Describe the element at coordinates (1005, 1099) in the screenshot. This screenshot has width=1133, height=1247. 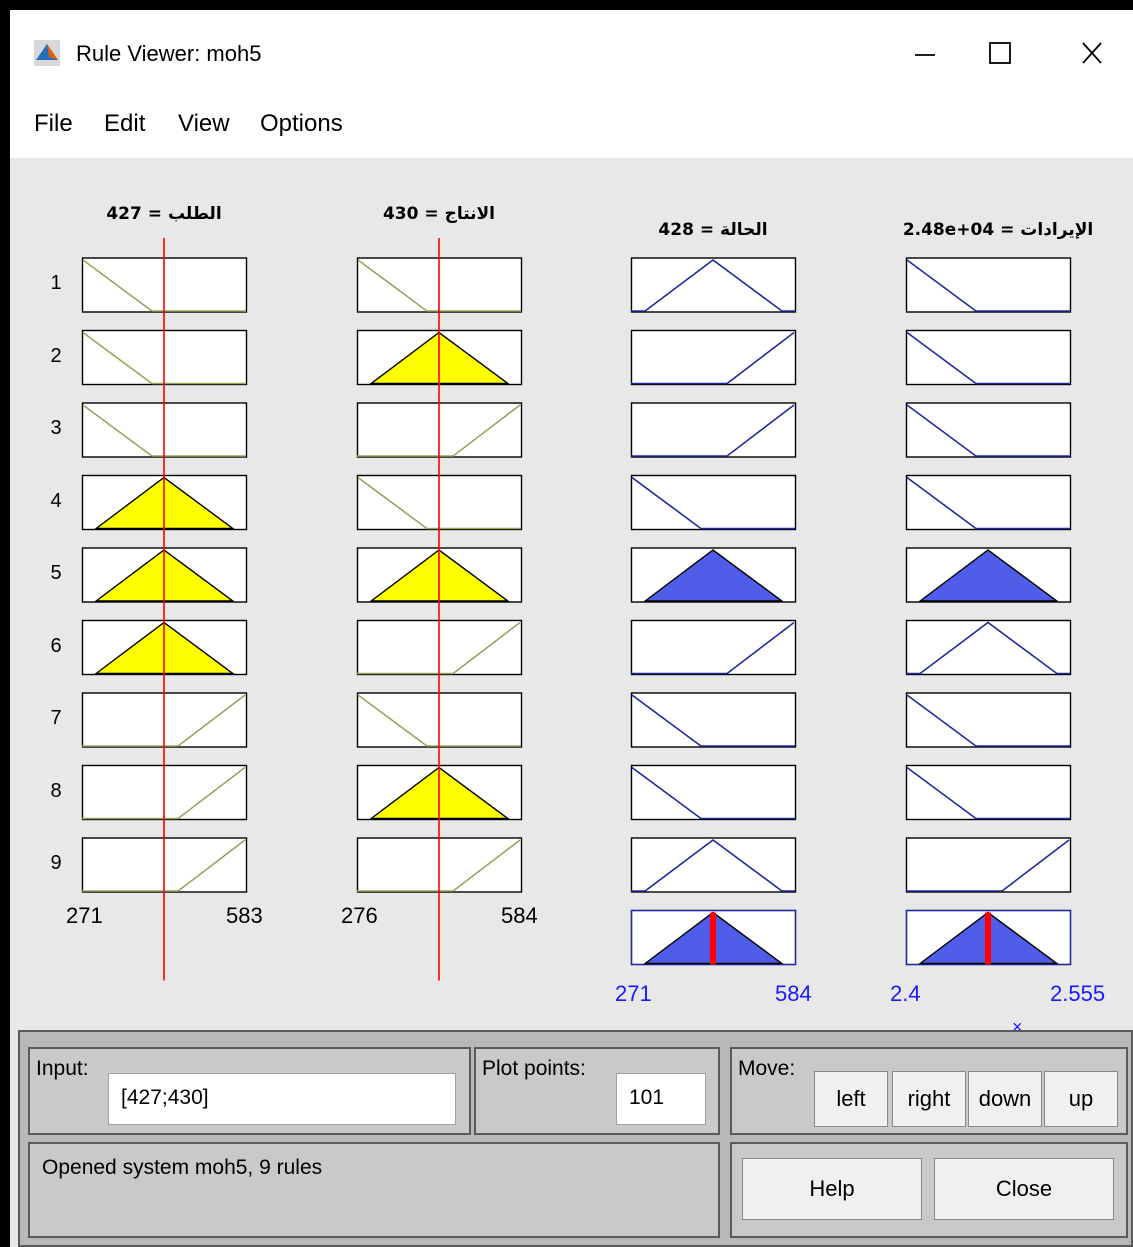
I see `move-down-button: down` at that location.